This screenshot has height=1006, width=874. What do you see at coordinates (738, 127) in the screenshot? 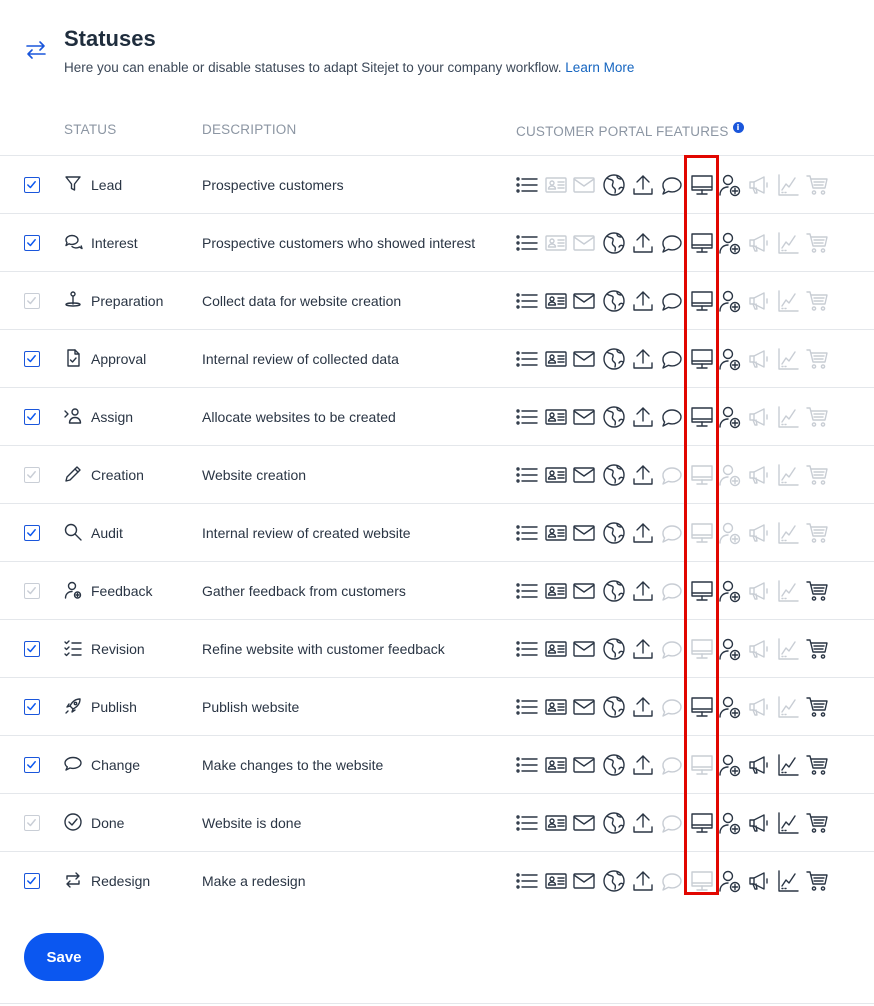
I see `info-icon: i` at bounding box center [738, 127].